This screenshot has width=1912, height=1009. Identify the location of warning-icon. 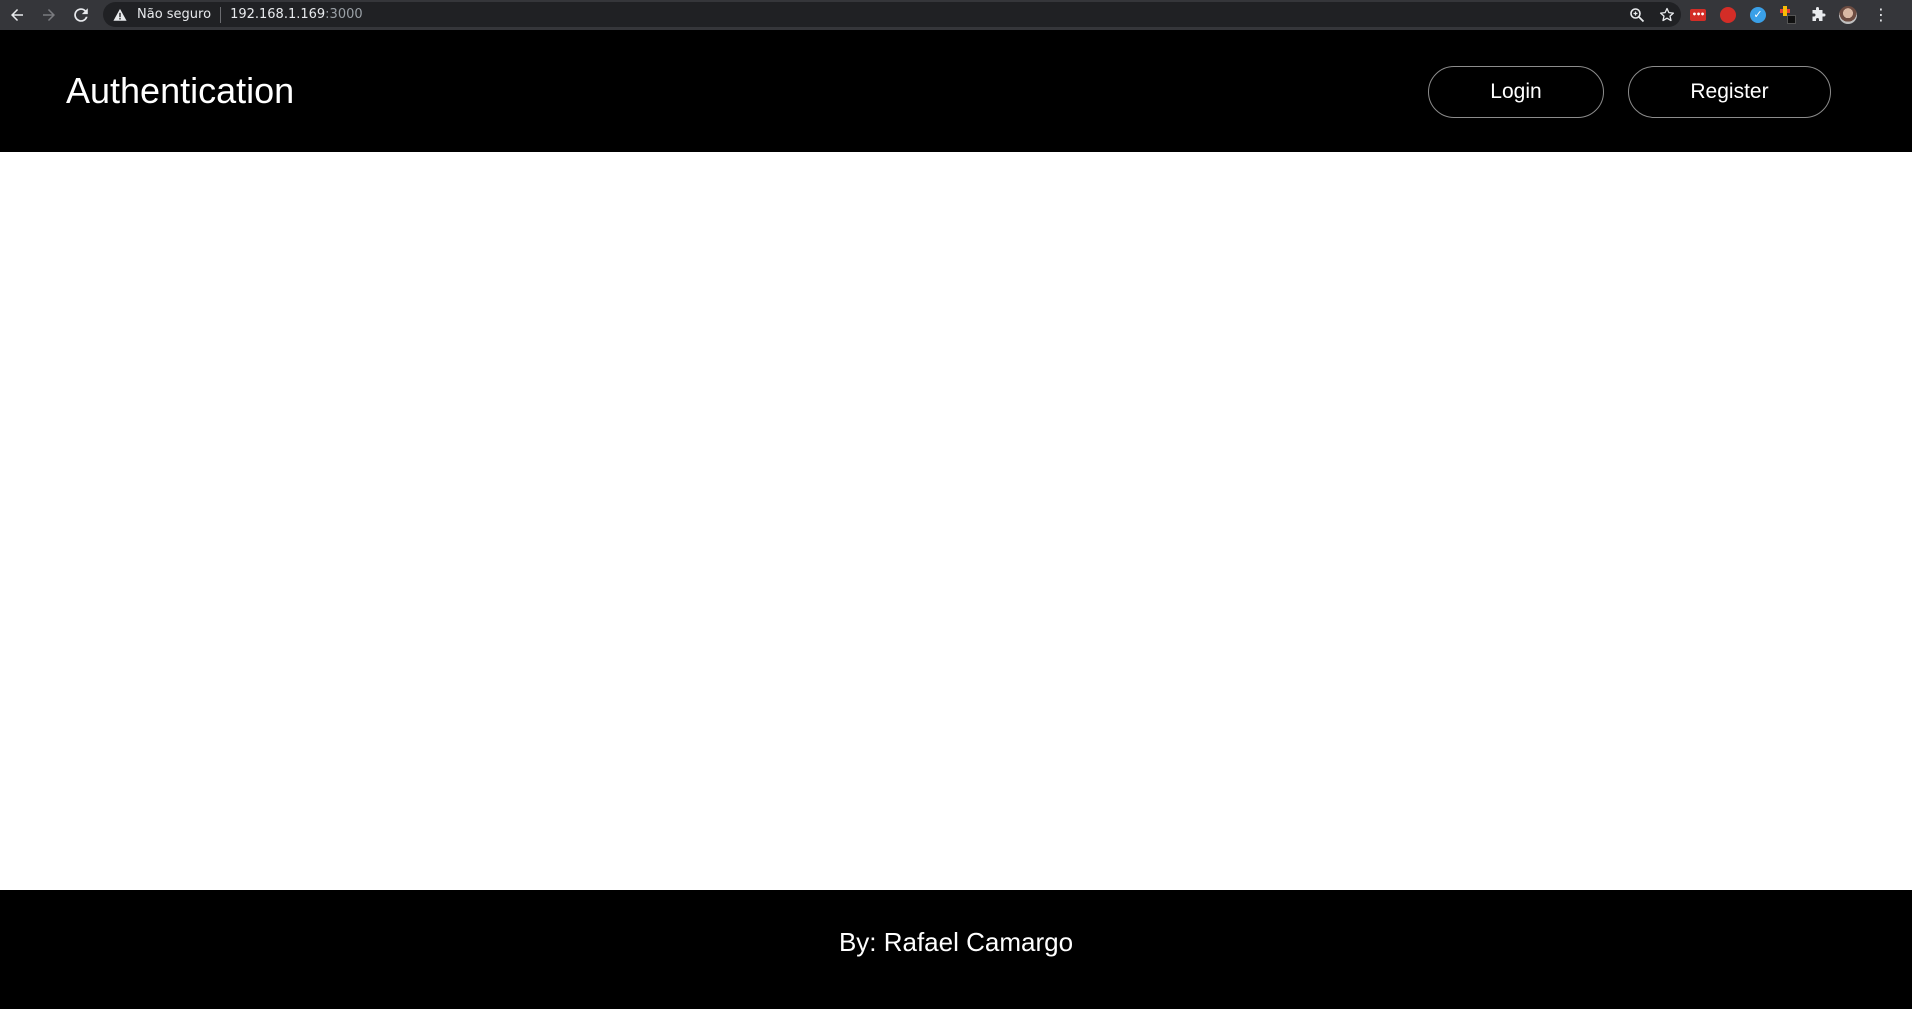
(121, 15).